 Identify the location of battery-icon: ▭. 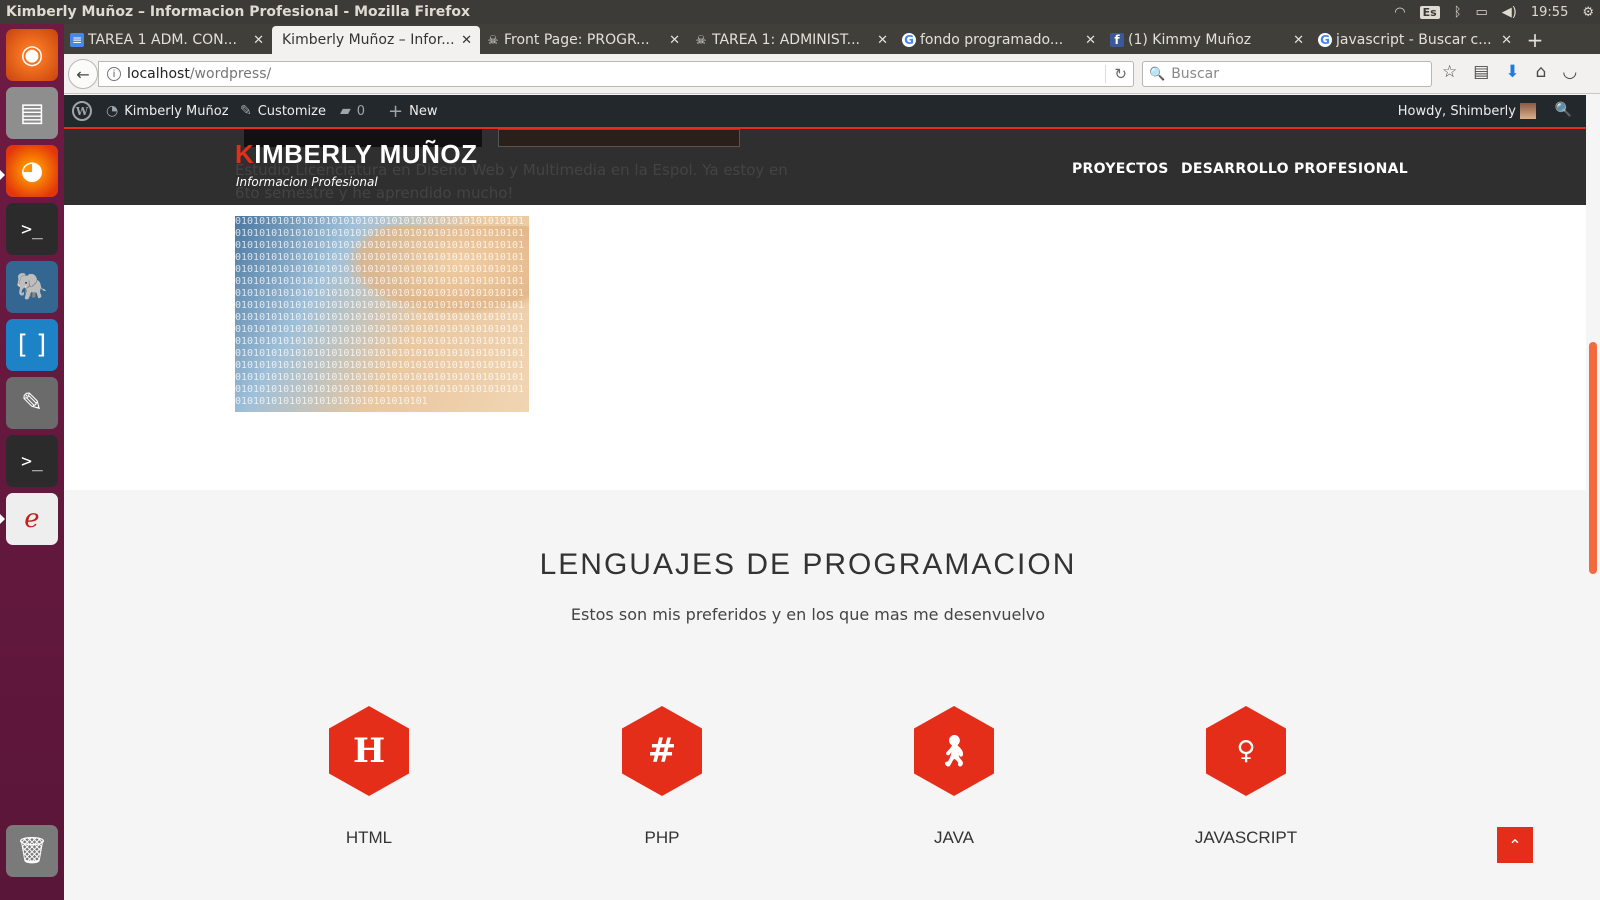
(1482, 12).